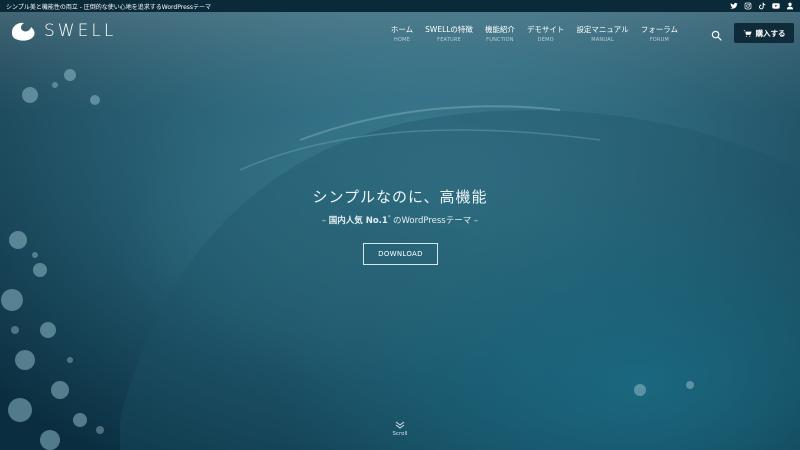 The image size is (800, 450). What do you see at coordinates (402, 40) in the screenshot?
I see `nav-item-sublabel: HOME` at bounding box center [402, 40].